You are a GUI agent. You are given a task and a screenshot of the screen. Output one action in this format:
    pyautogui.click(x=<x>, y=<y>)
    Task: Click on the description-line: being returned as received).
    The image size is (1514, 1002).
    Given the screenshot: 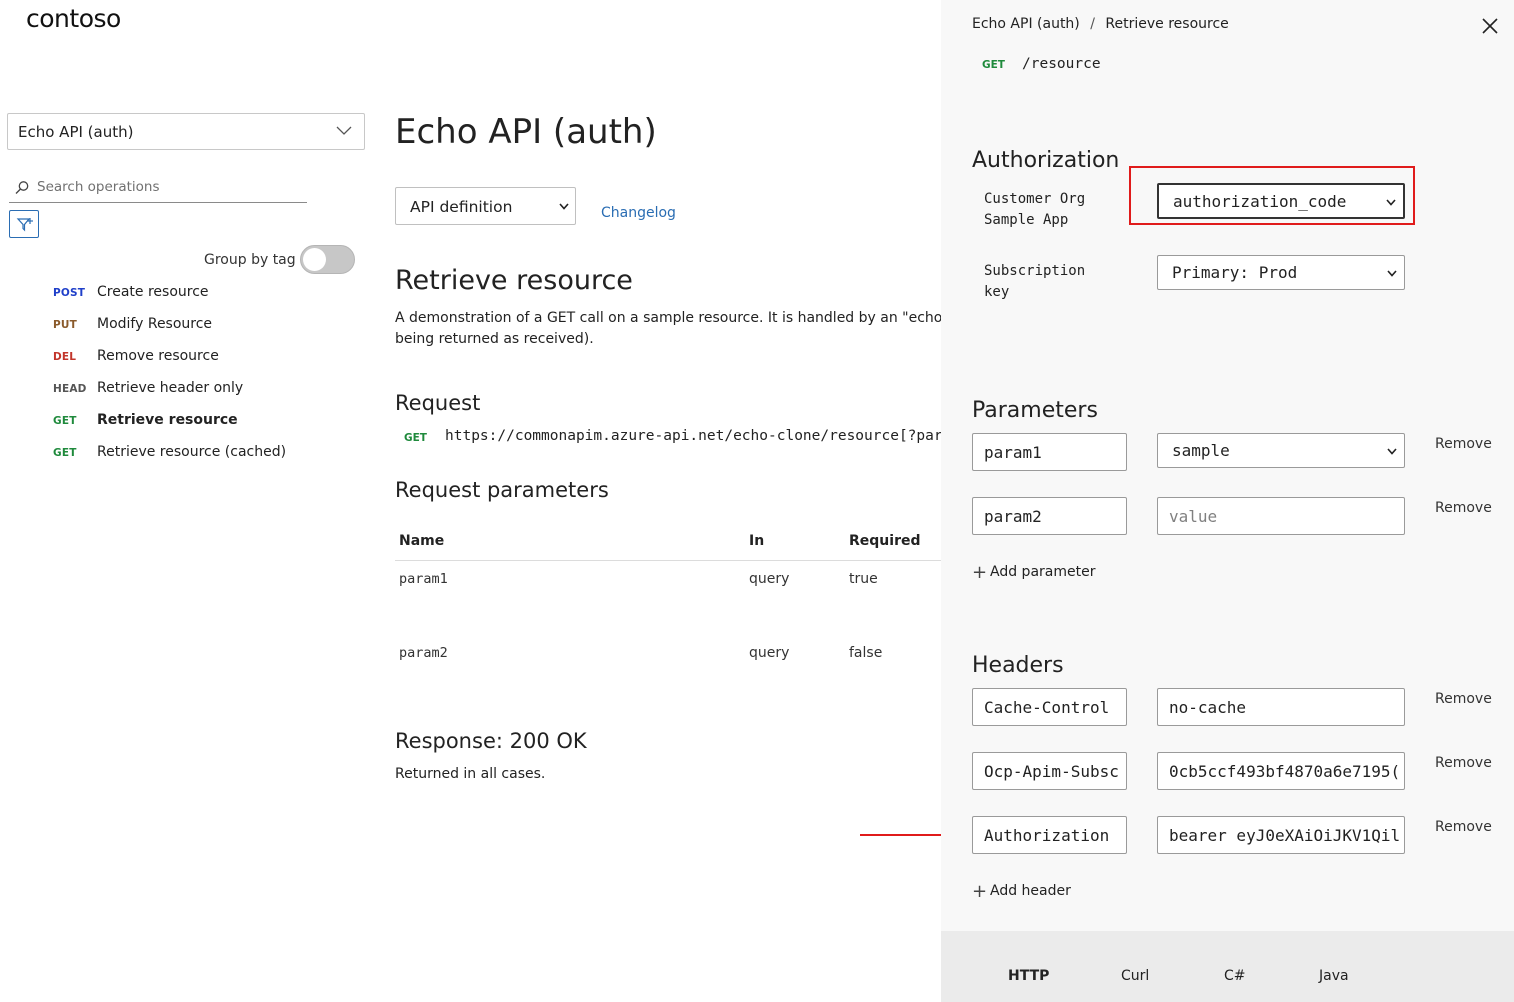 What is the action you would take?
    pyautogui.click(x=494, y=339)
    